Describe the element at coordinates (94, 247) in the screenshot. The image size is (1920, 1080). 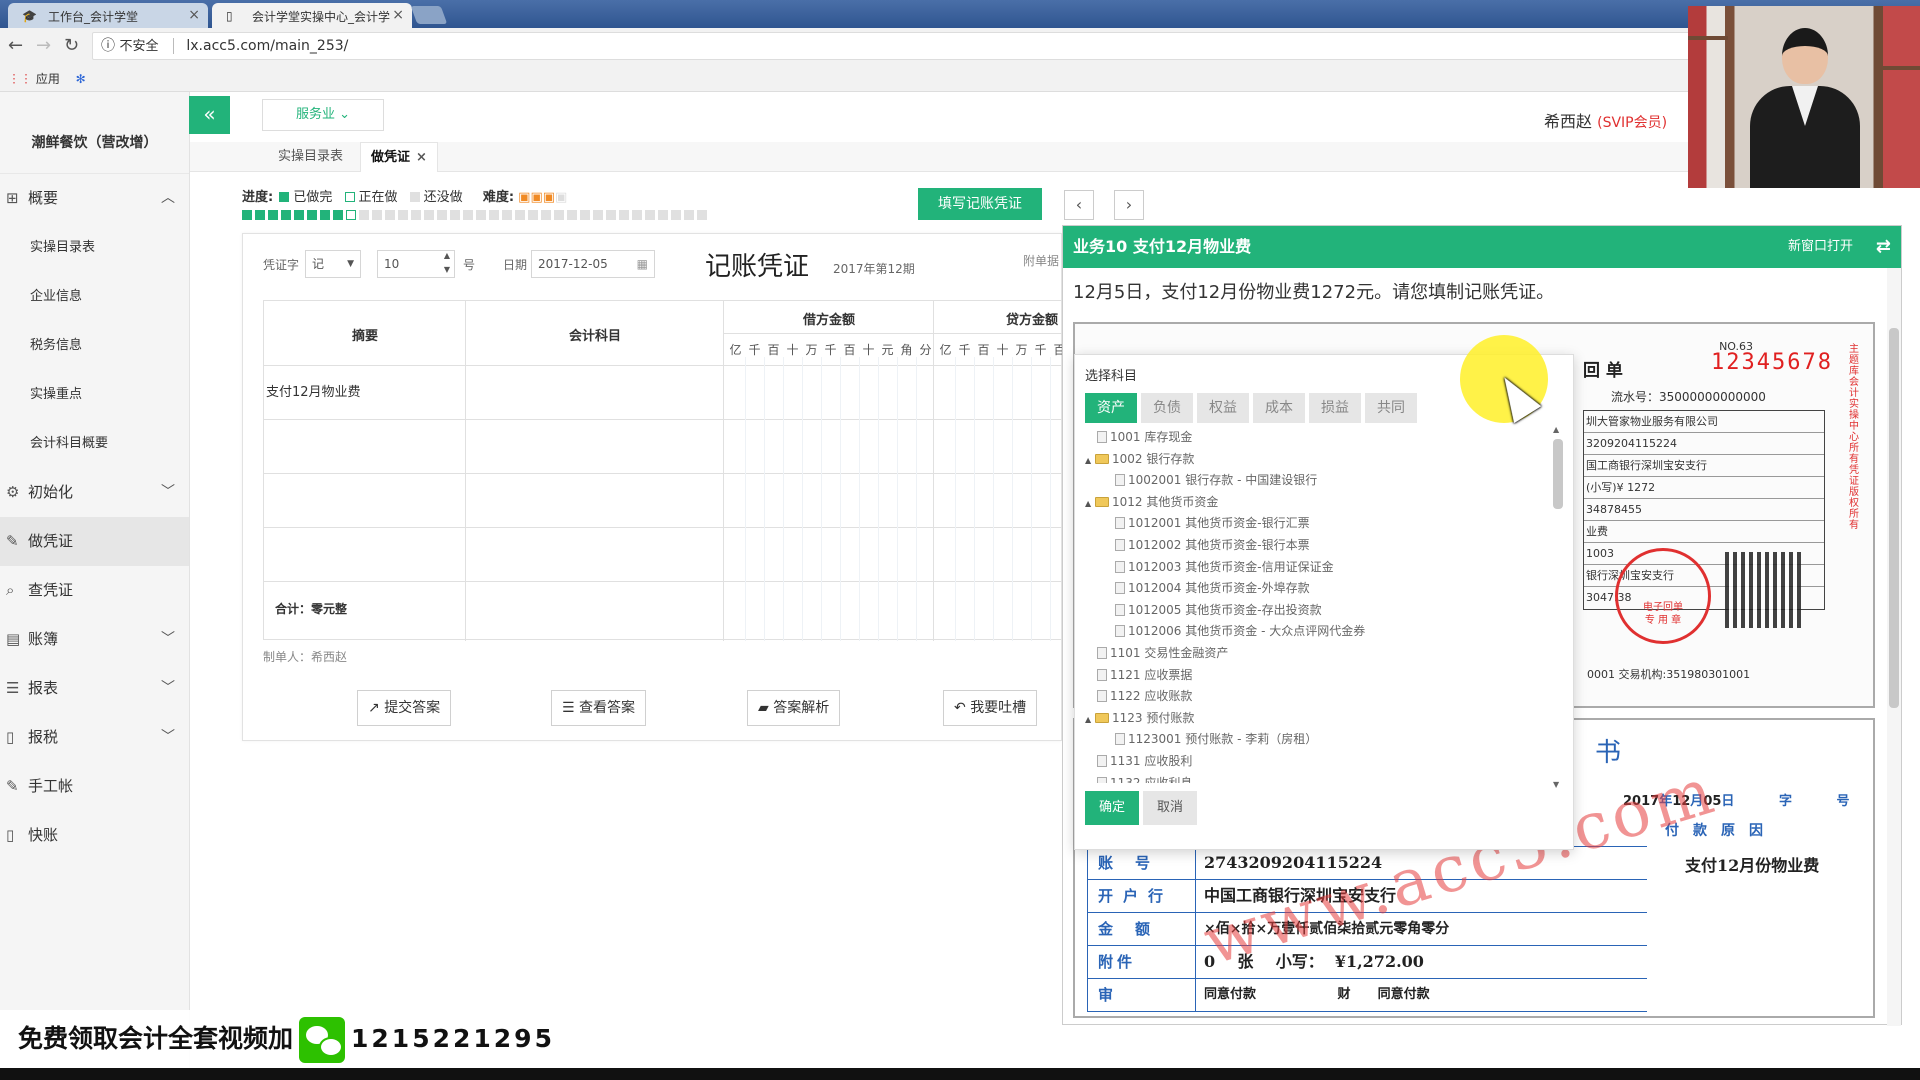
I see `sidebar-item-practice-catalog: 实操目录表` at that location.